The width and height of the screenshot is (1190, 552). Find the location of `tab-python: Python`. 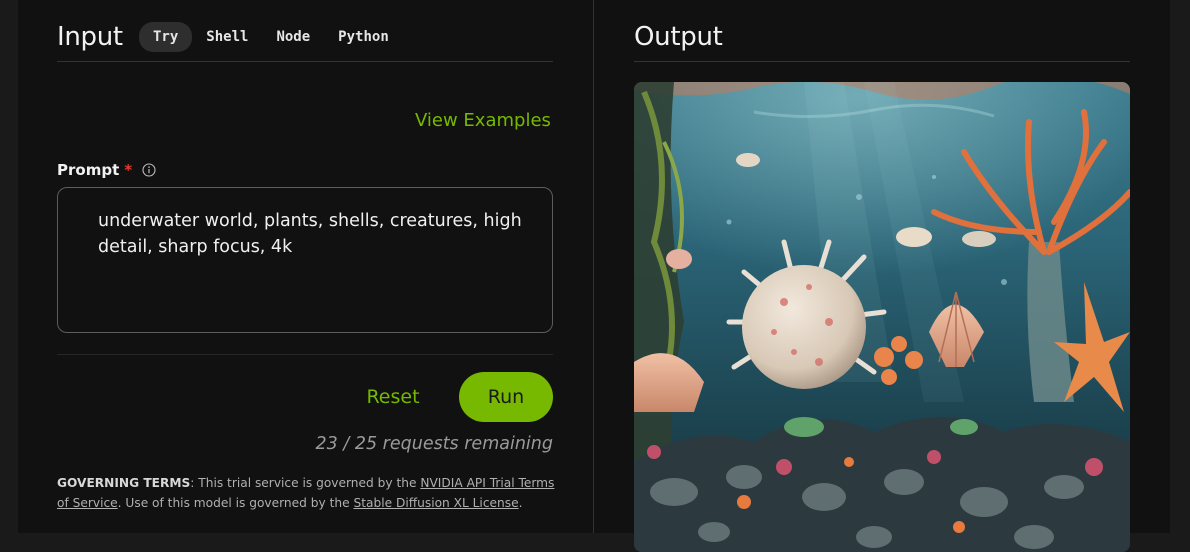

tab-python: Python is located at coordinates (363, 37).